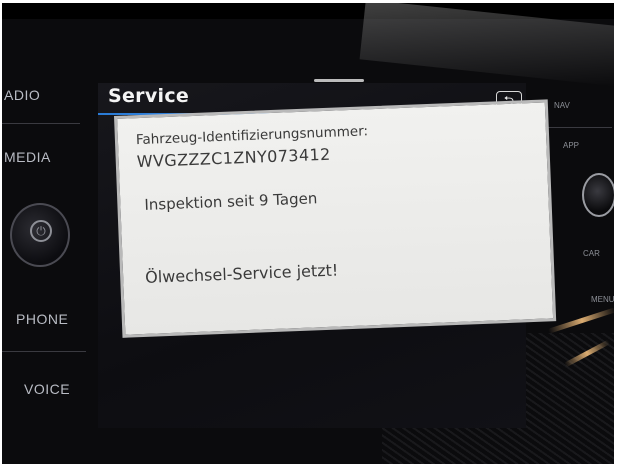 Image resolution: width=618 pixels, height=467 pixels. Describe the element at coordinates (41, 231) in the screenshot. I see `power-icon: ⏻` at that location.